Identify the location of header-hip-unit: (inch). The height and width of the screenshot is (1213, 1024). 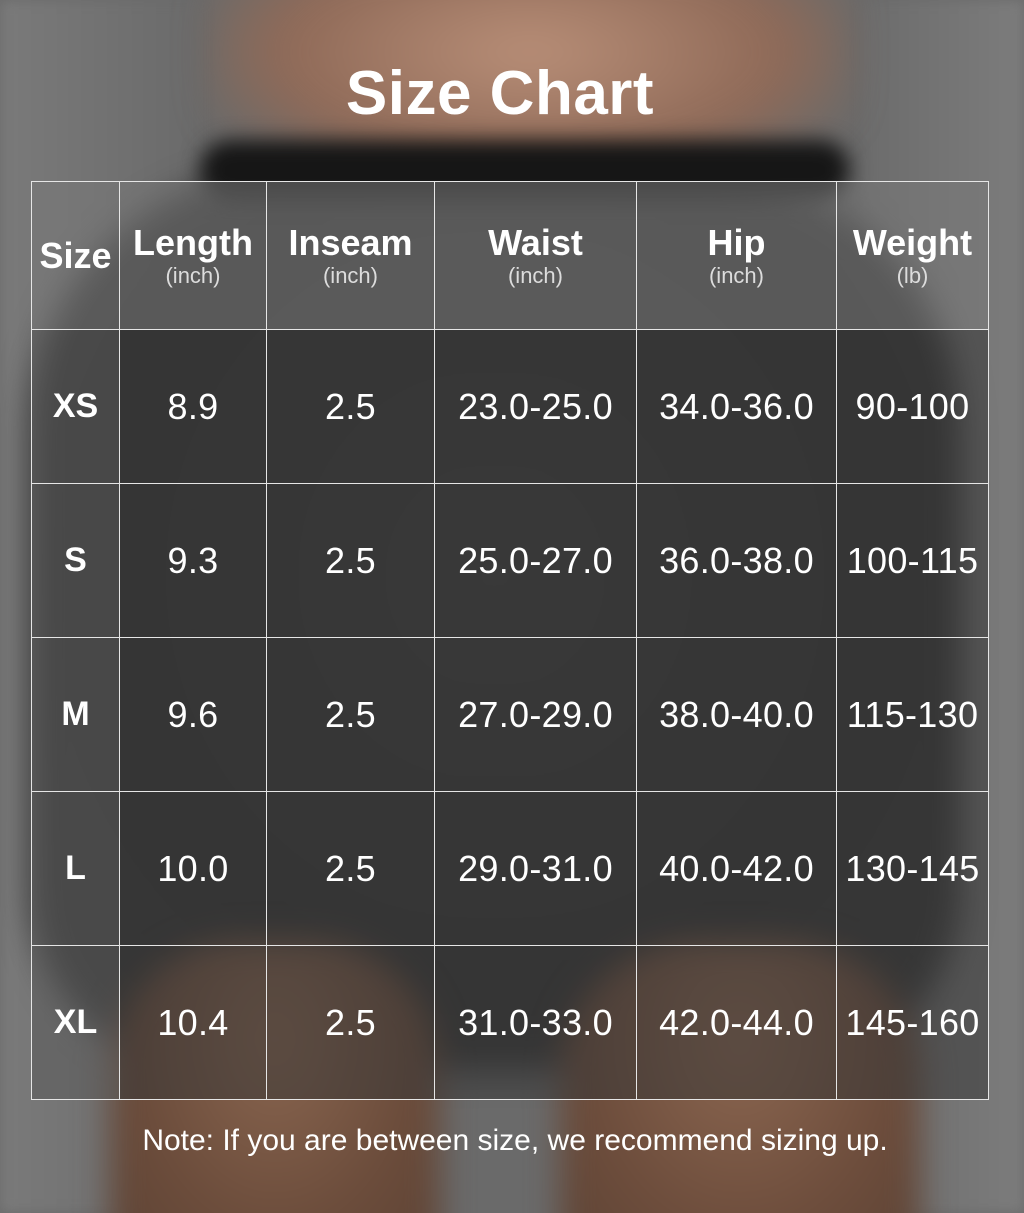
(736, 275).